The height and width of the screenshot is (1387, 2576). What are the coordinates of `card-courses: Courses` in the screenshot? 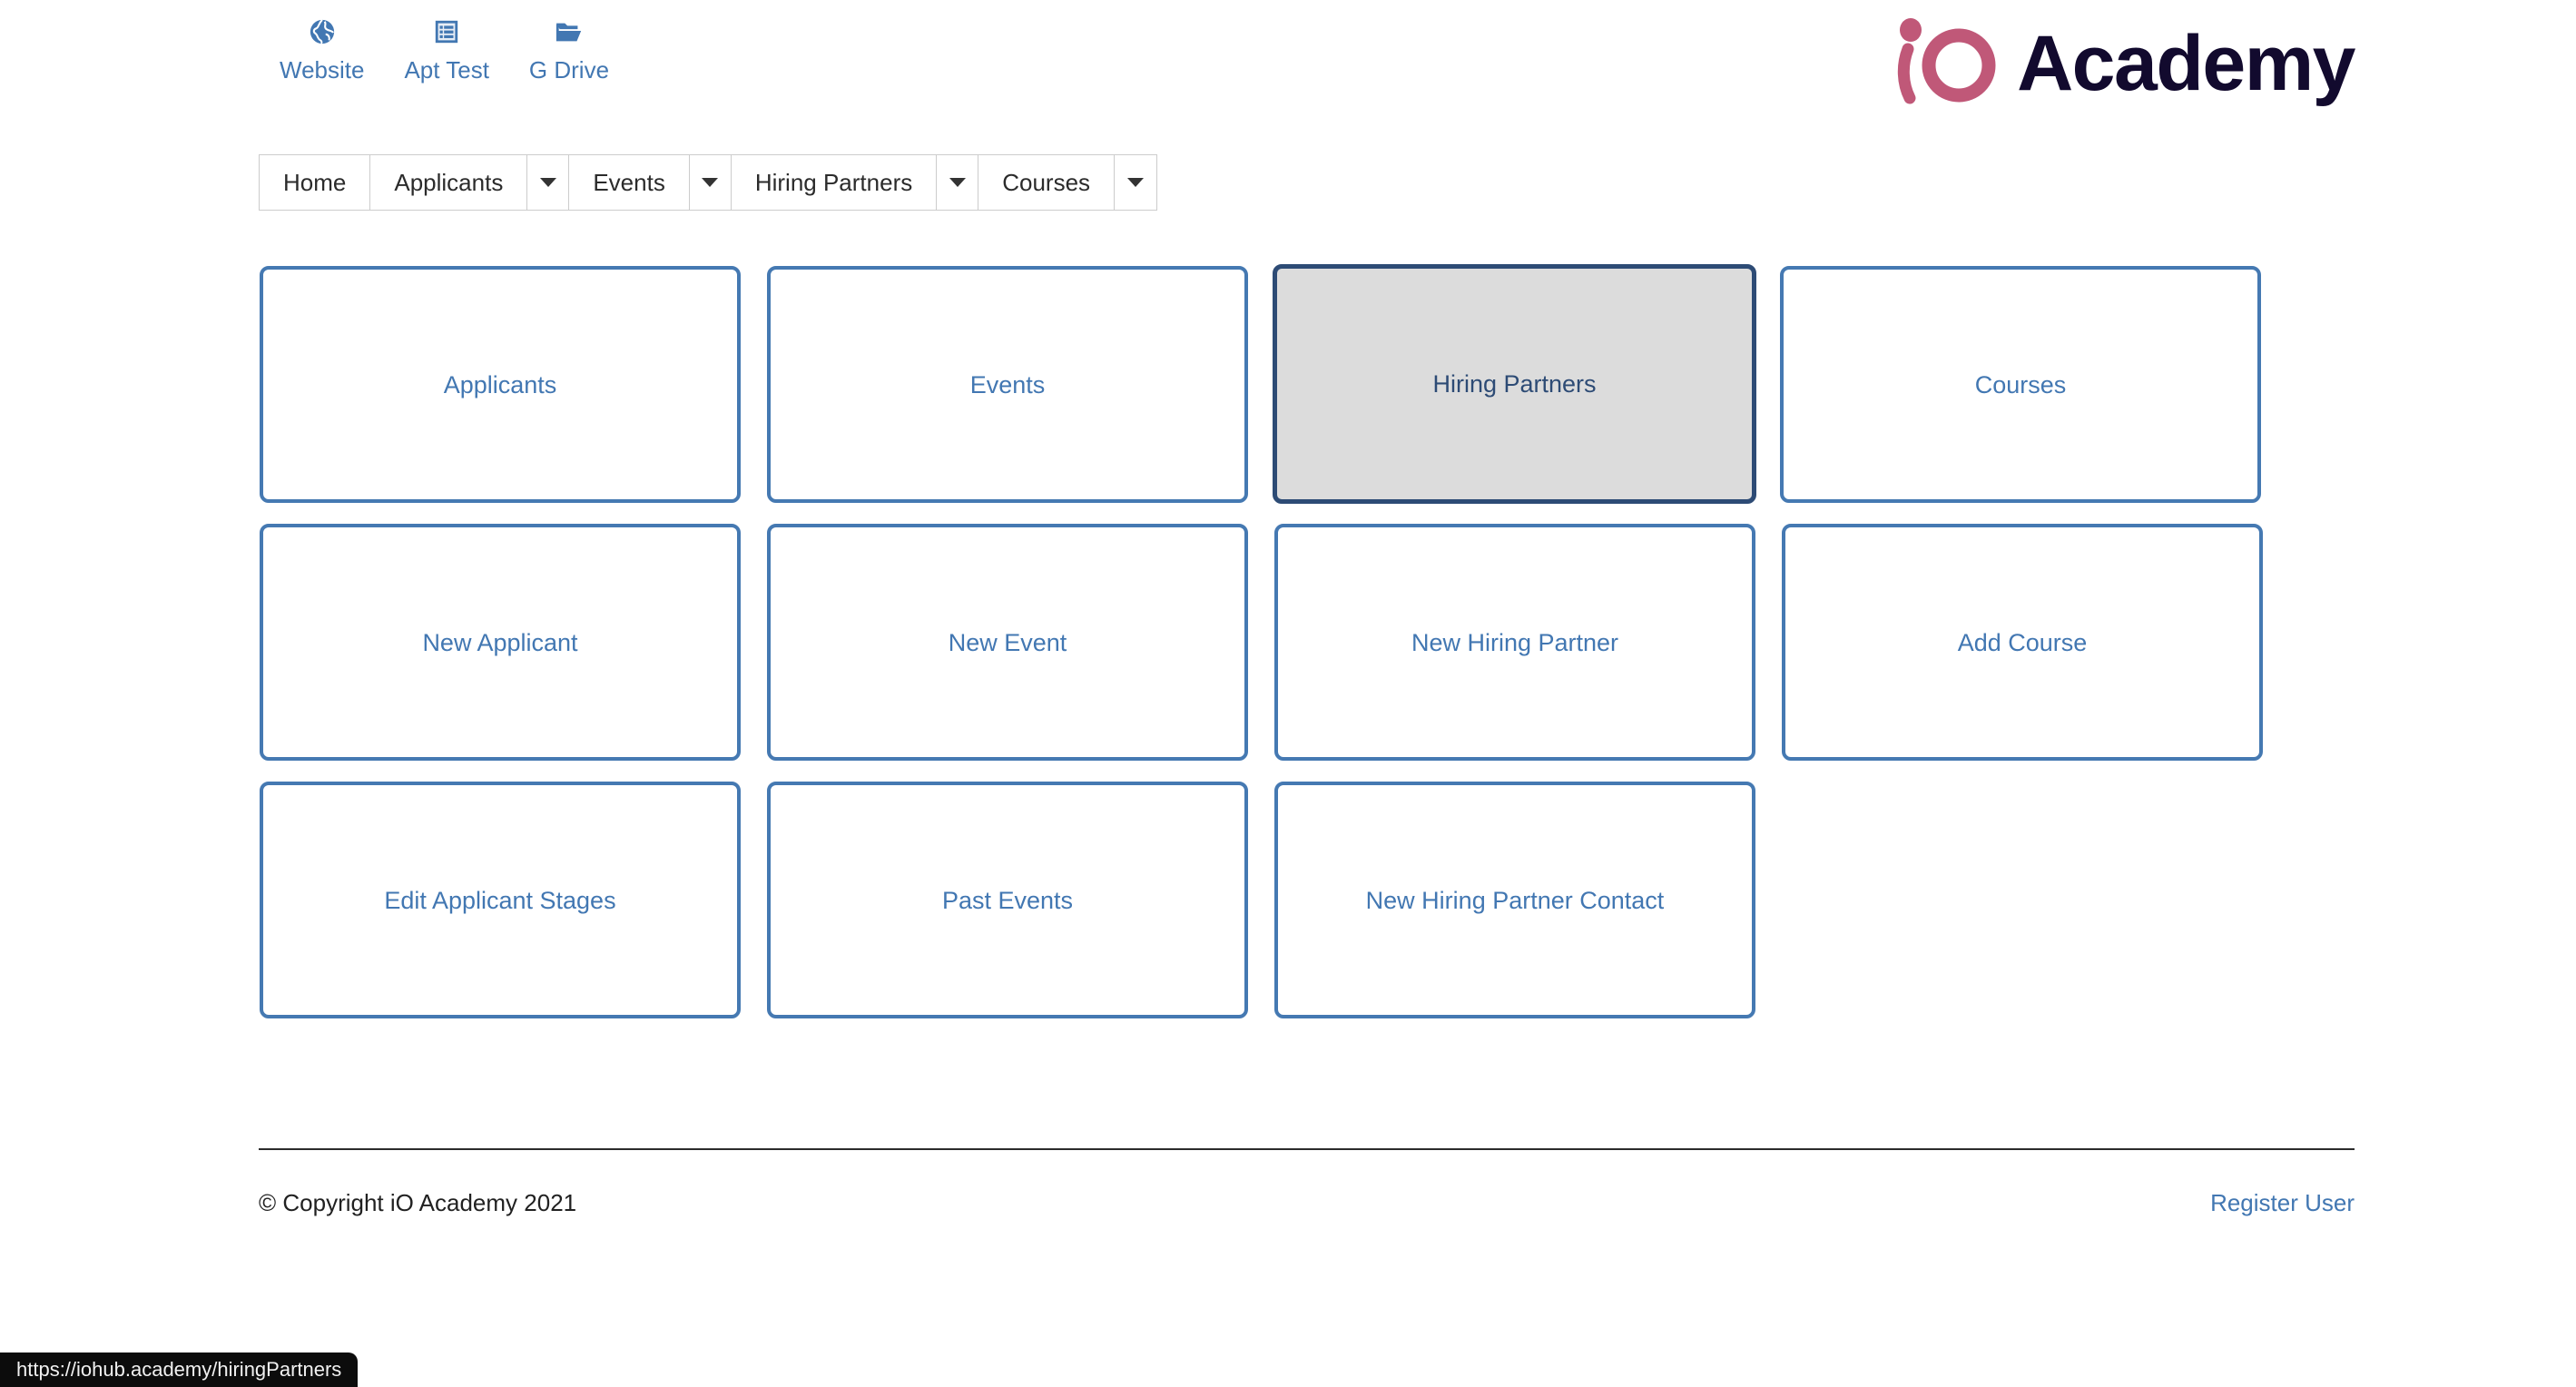 It's located at (2020, 384).